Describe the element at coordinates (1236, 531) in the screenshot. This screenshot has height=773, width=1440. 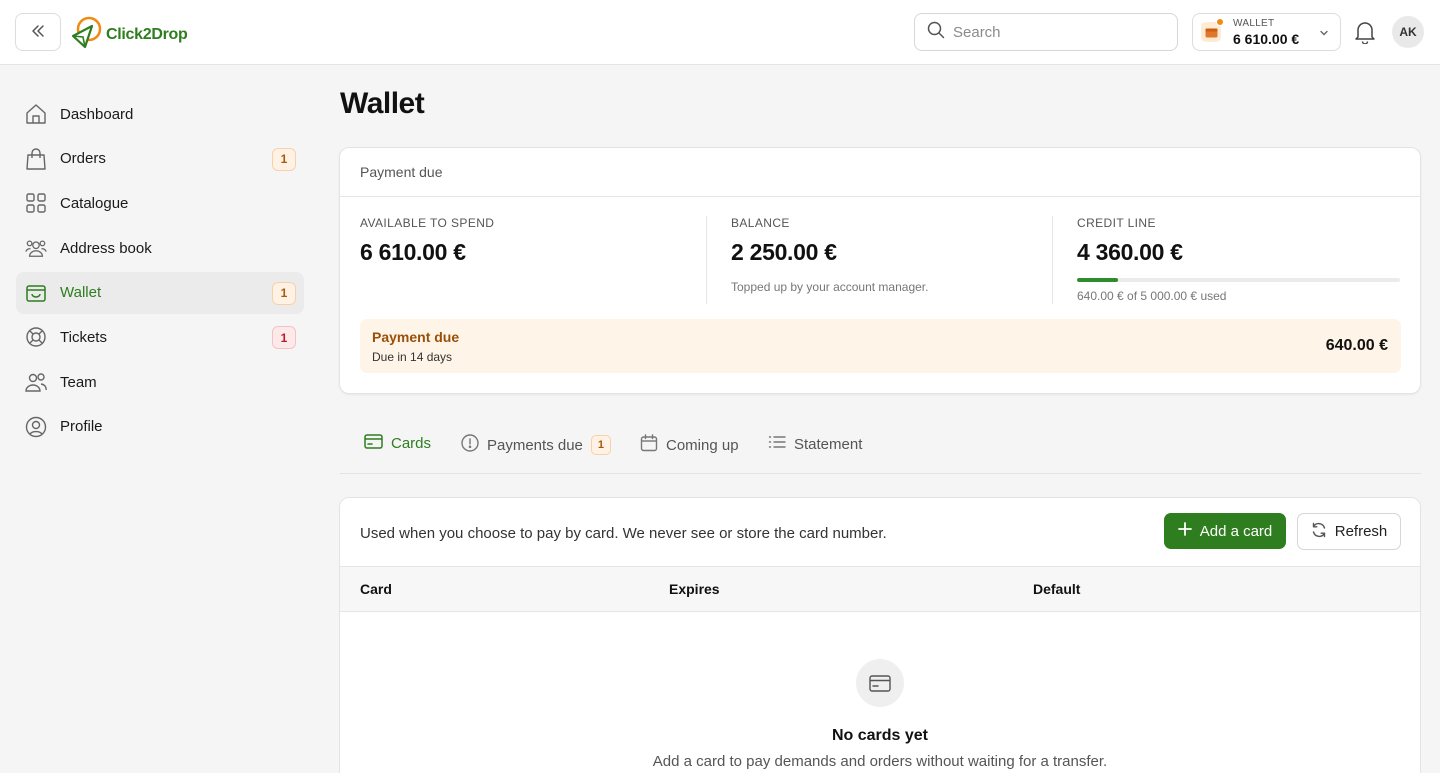
I see `add-card-label: Add a card` at that location.